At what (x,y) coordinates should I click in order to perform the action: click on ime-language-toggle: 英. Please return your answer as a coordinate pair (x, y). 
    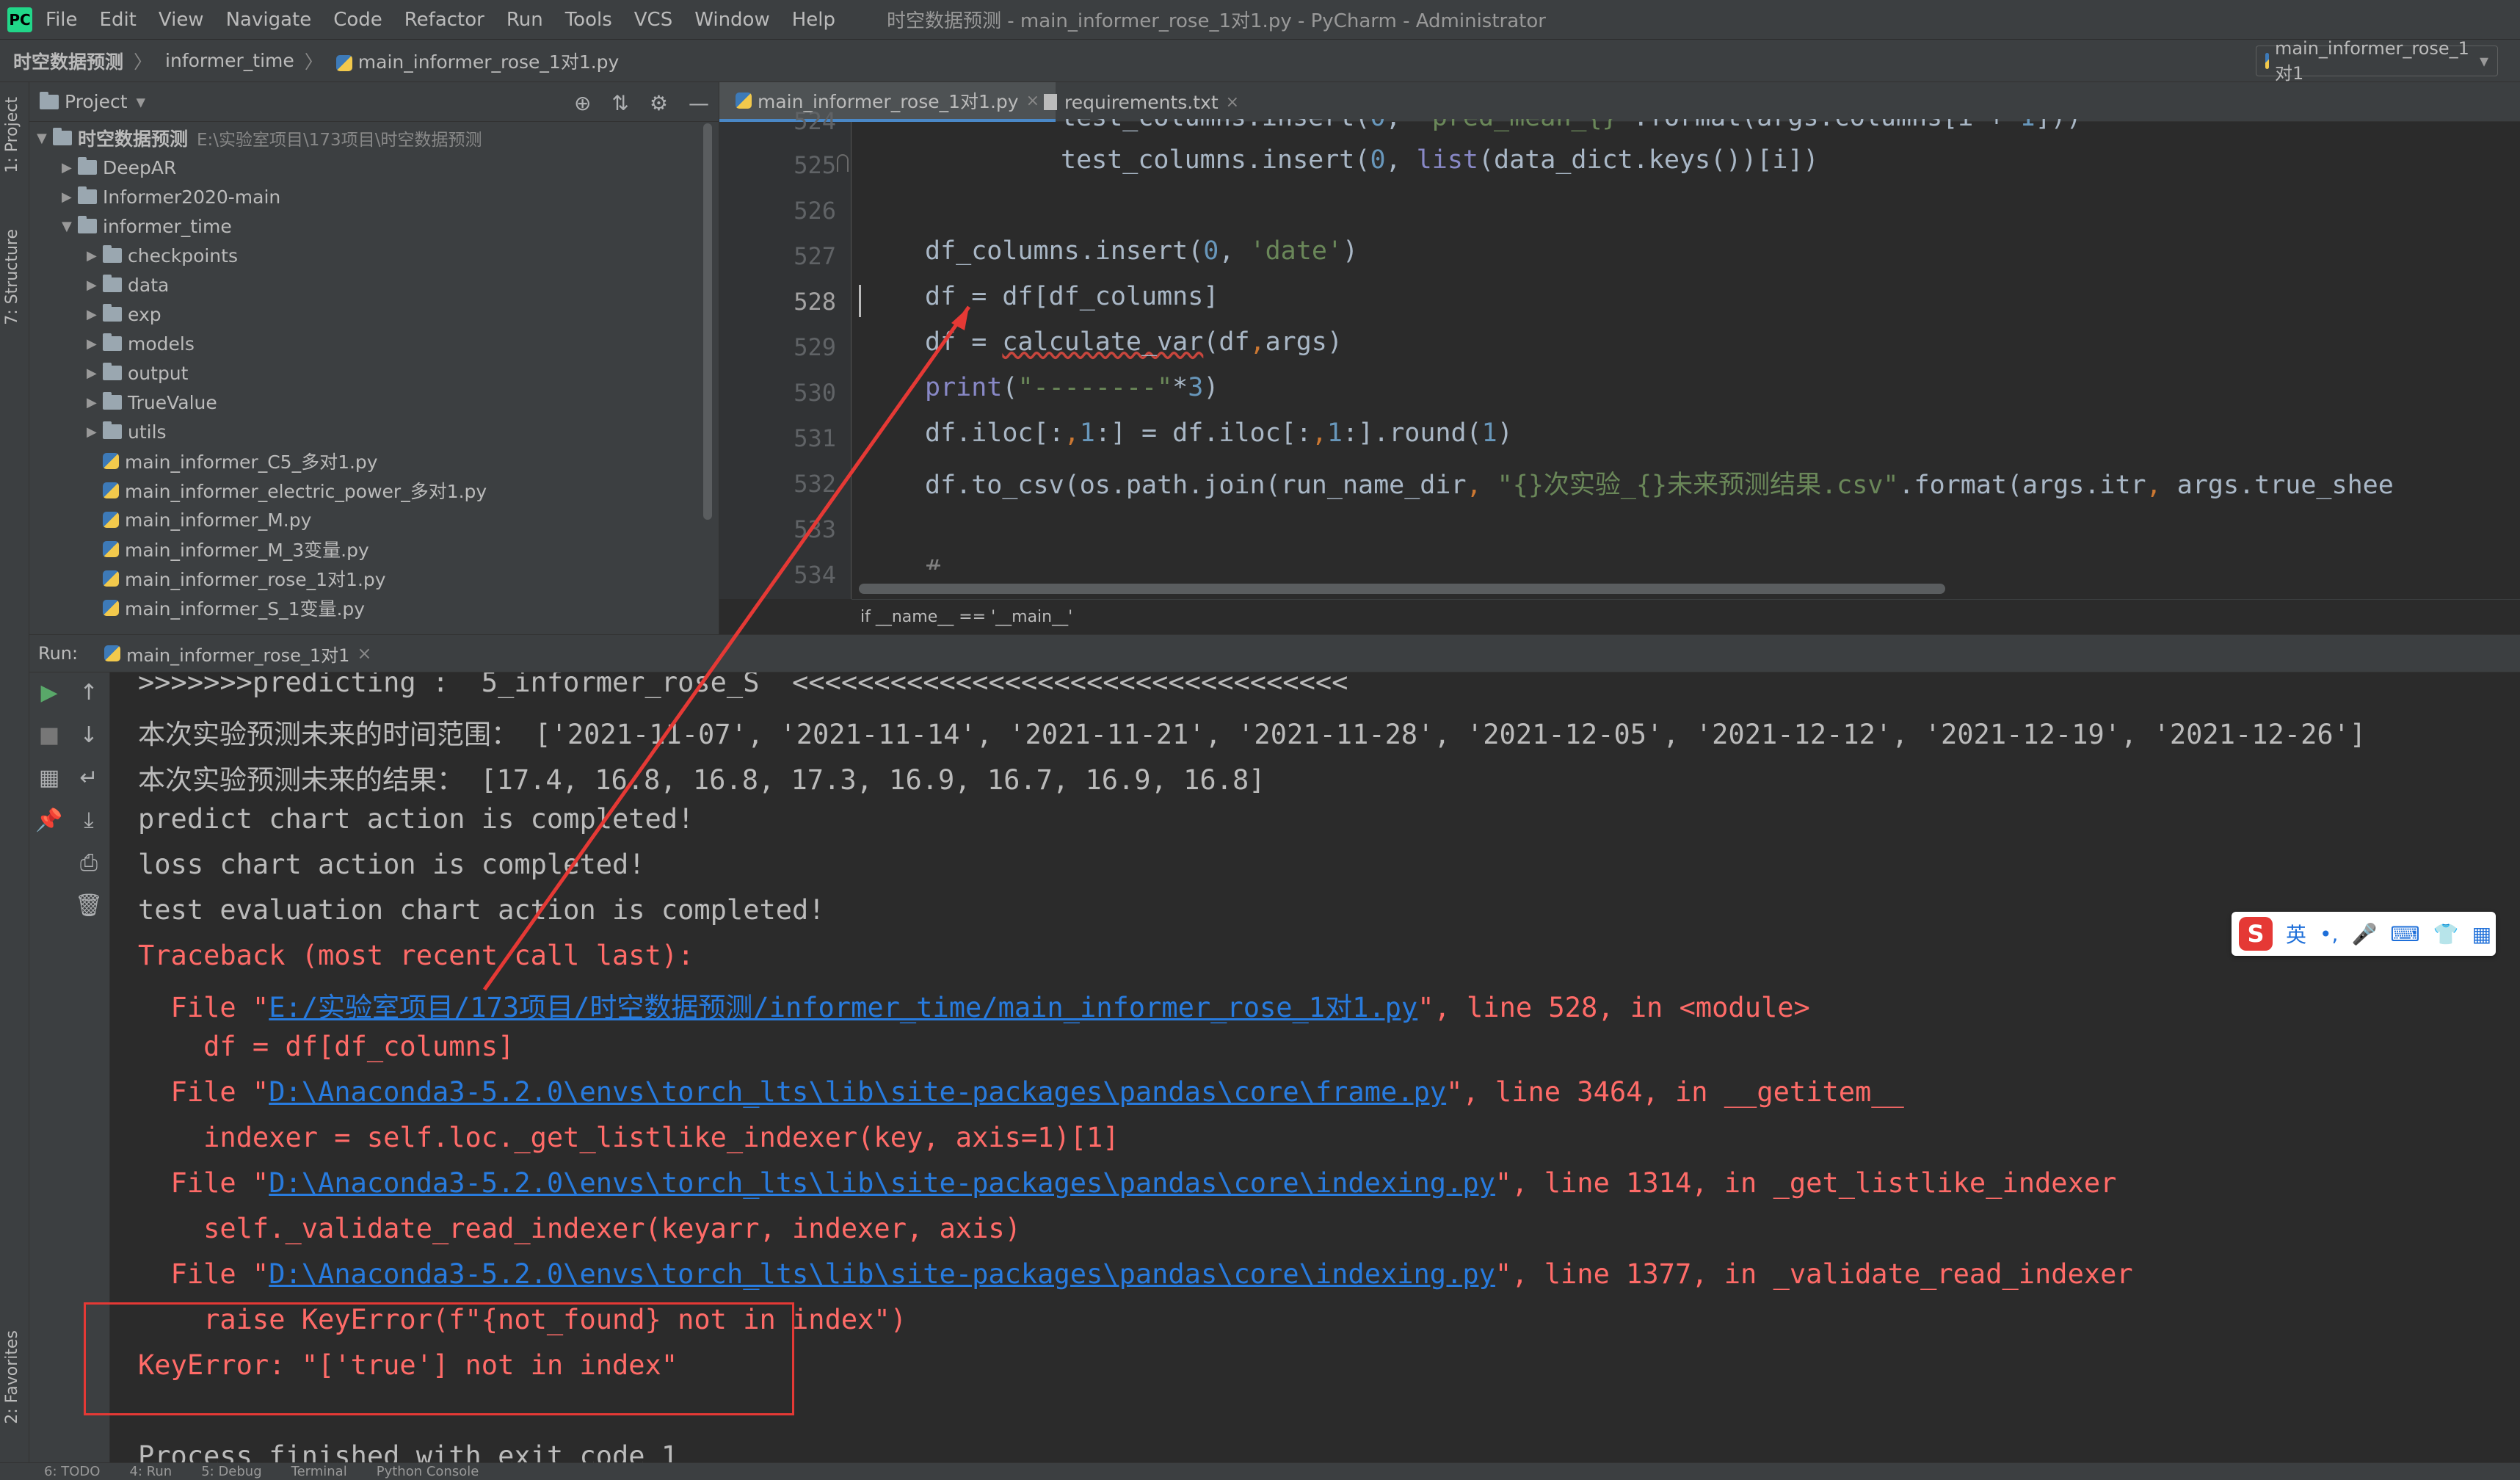
    Looking at the image, I should click on (2296, 933).